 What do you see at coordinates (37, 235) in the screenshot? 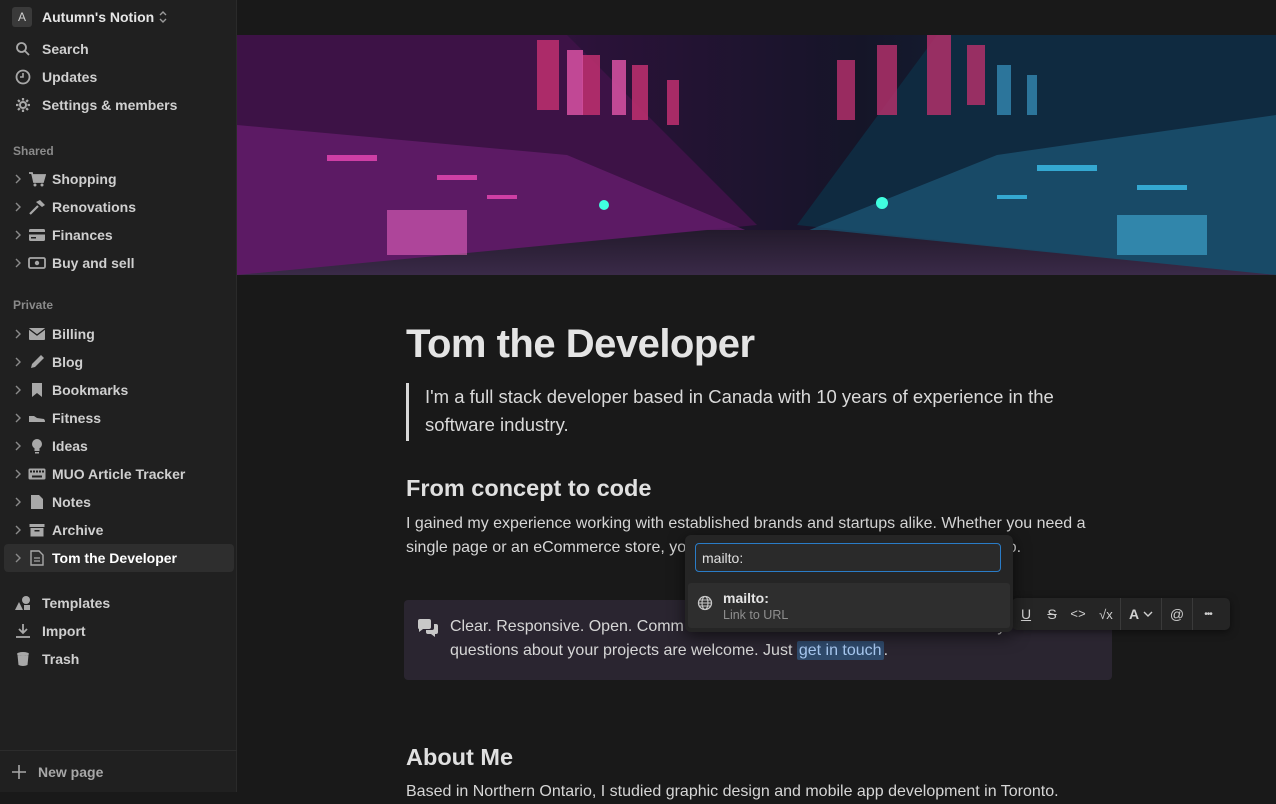
I see `card-icon` at bounding box center [37, 235].